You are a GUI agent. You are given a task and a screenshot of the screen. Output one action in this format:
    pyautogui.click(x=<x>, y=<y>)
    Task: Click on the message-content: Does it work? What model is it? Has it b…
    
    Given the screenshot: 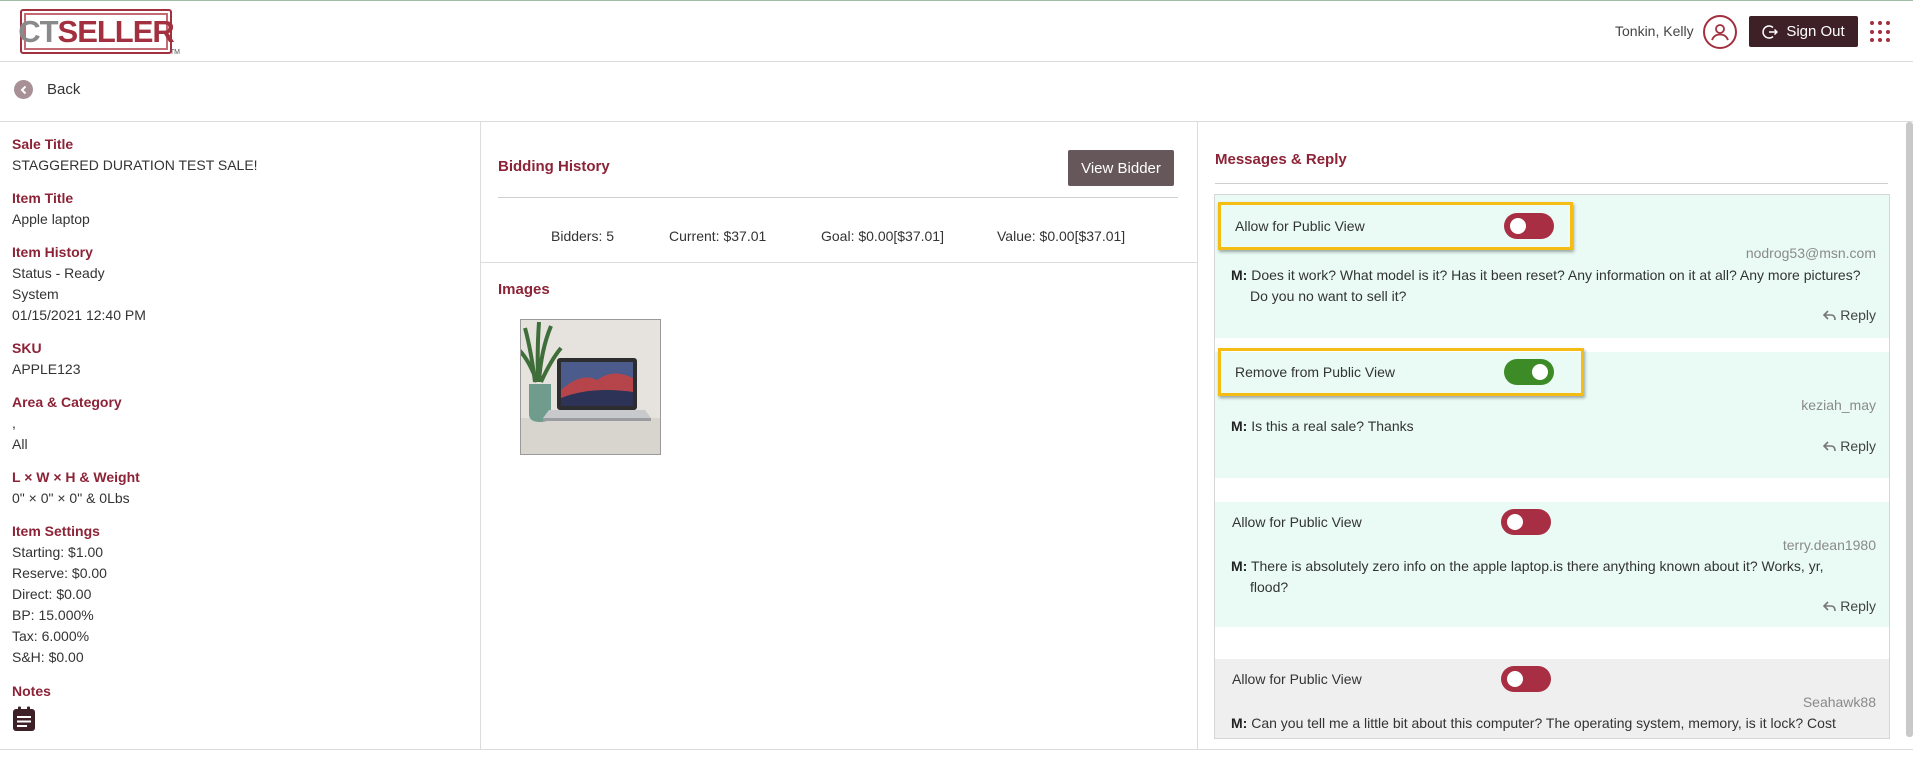 What is the action you would take?
    pyautogui.click(x=1555, y=285)
    